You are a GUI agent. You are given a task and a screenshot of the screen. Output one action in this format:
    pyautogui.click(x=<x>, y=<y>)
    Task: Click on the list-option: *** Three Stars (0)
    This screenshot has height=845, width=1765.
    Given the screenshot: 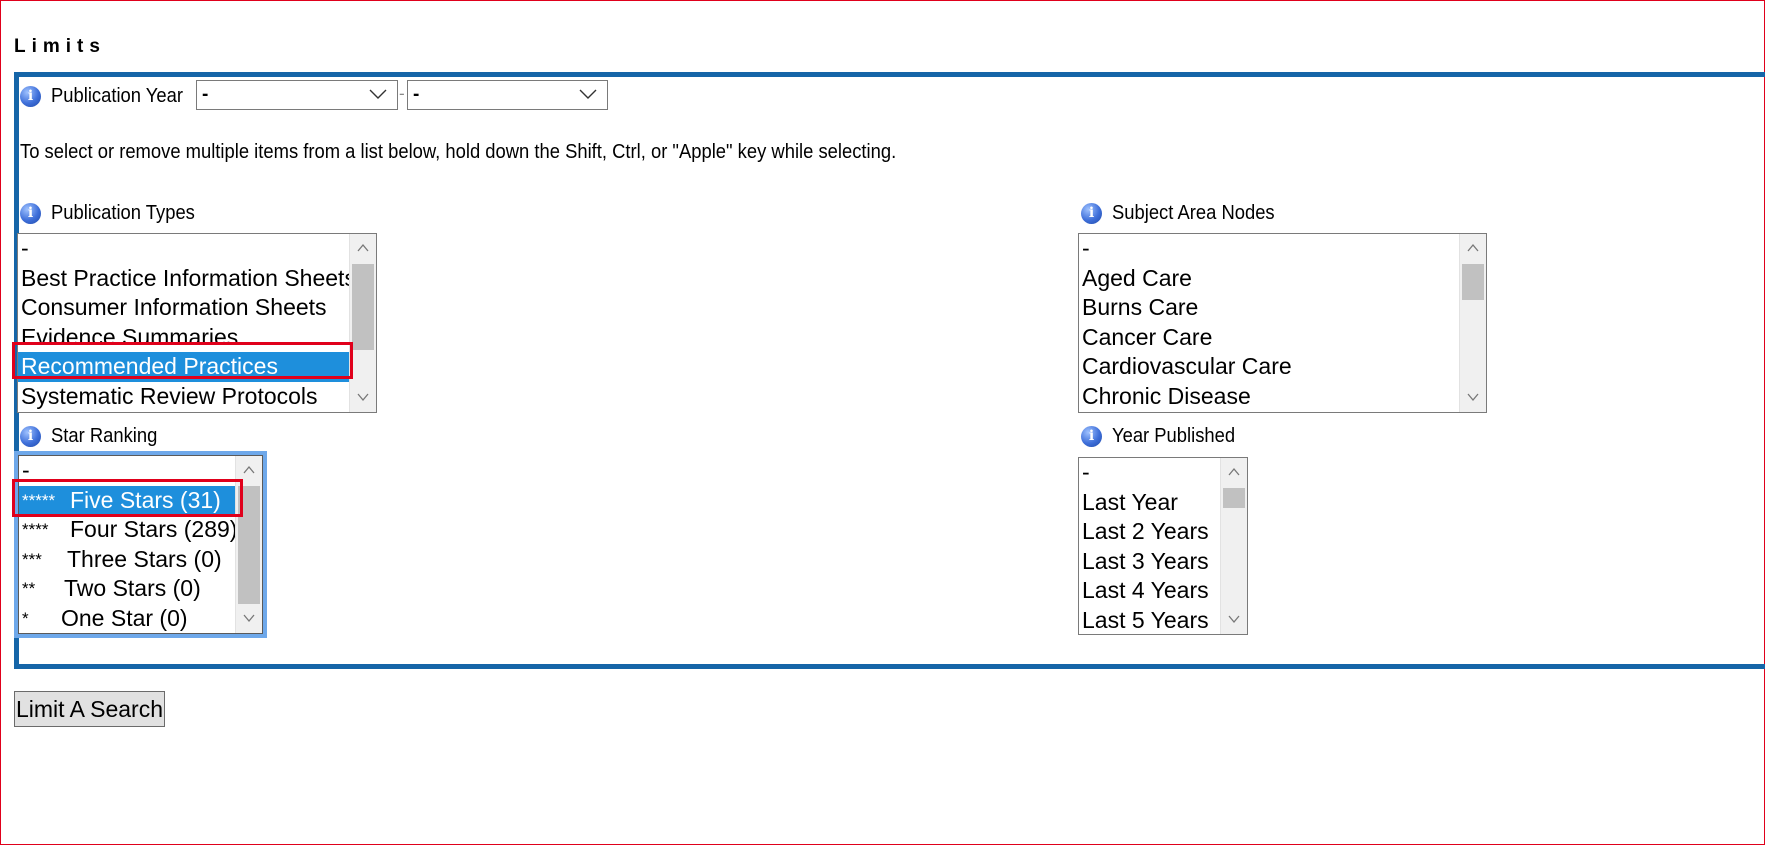 What is the action you would take?
    pyautogui.click(x=140, y=560)
    